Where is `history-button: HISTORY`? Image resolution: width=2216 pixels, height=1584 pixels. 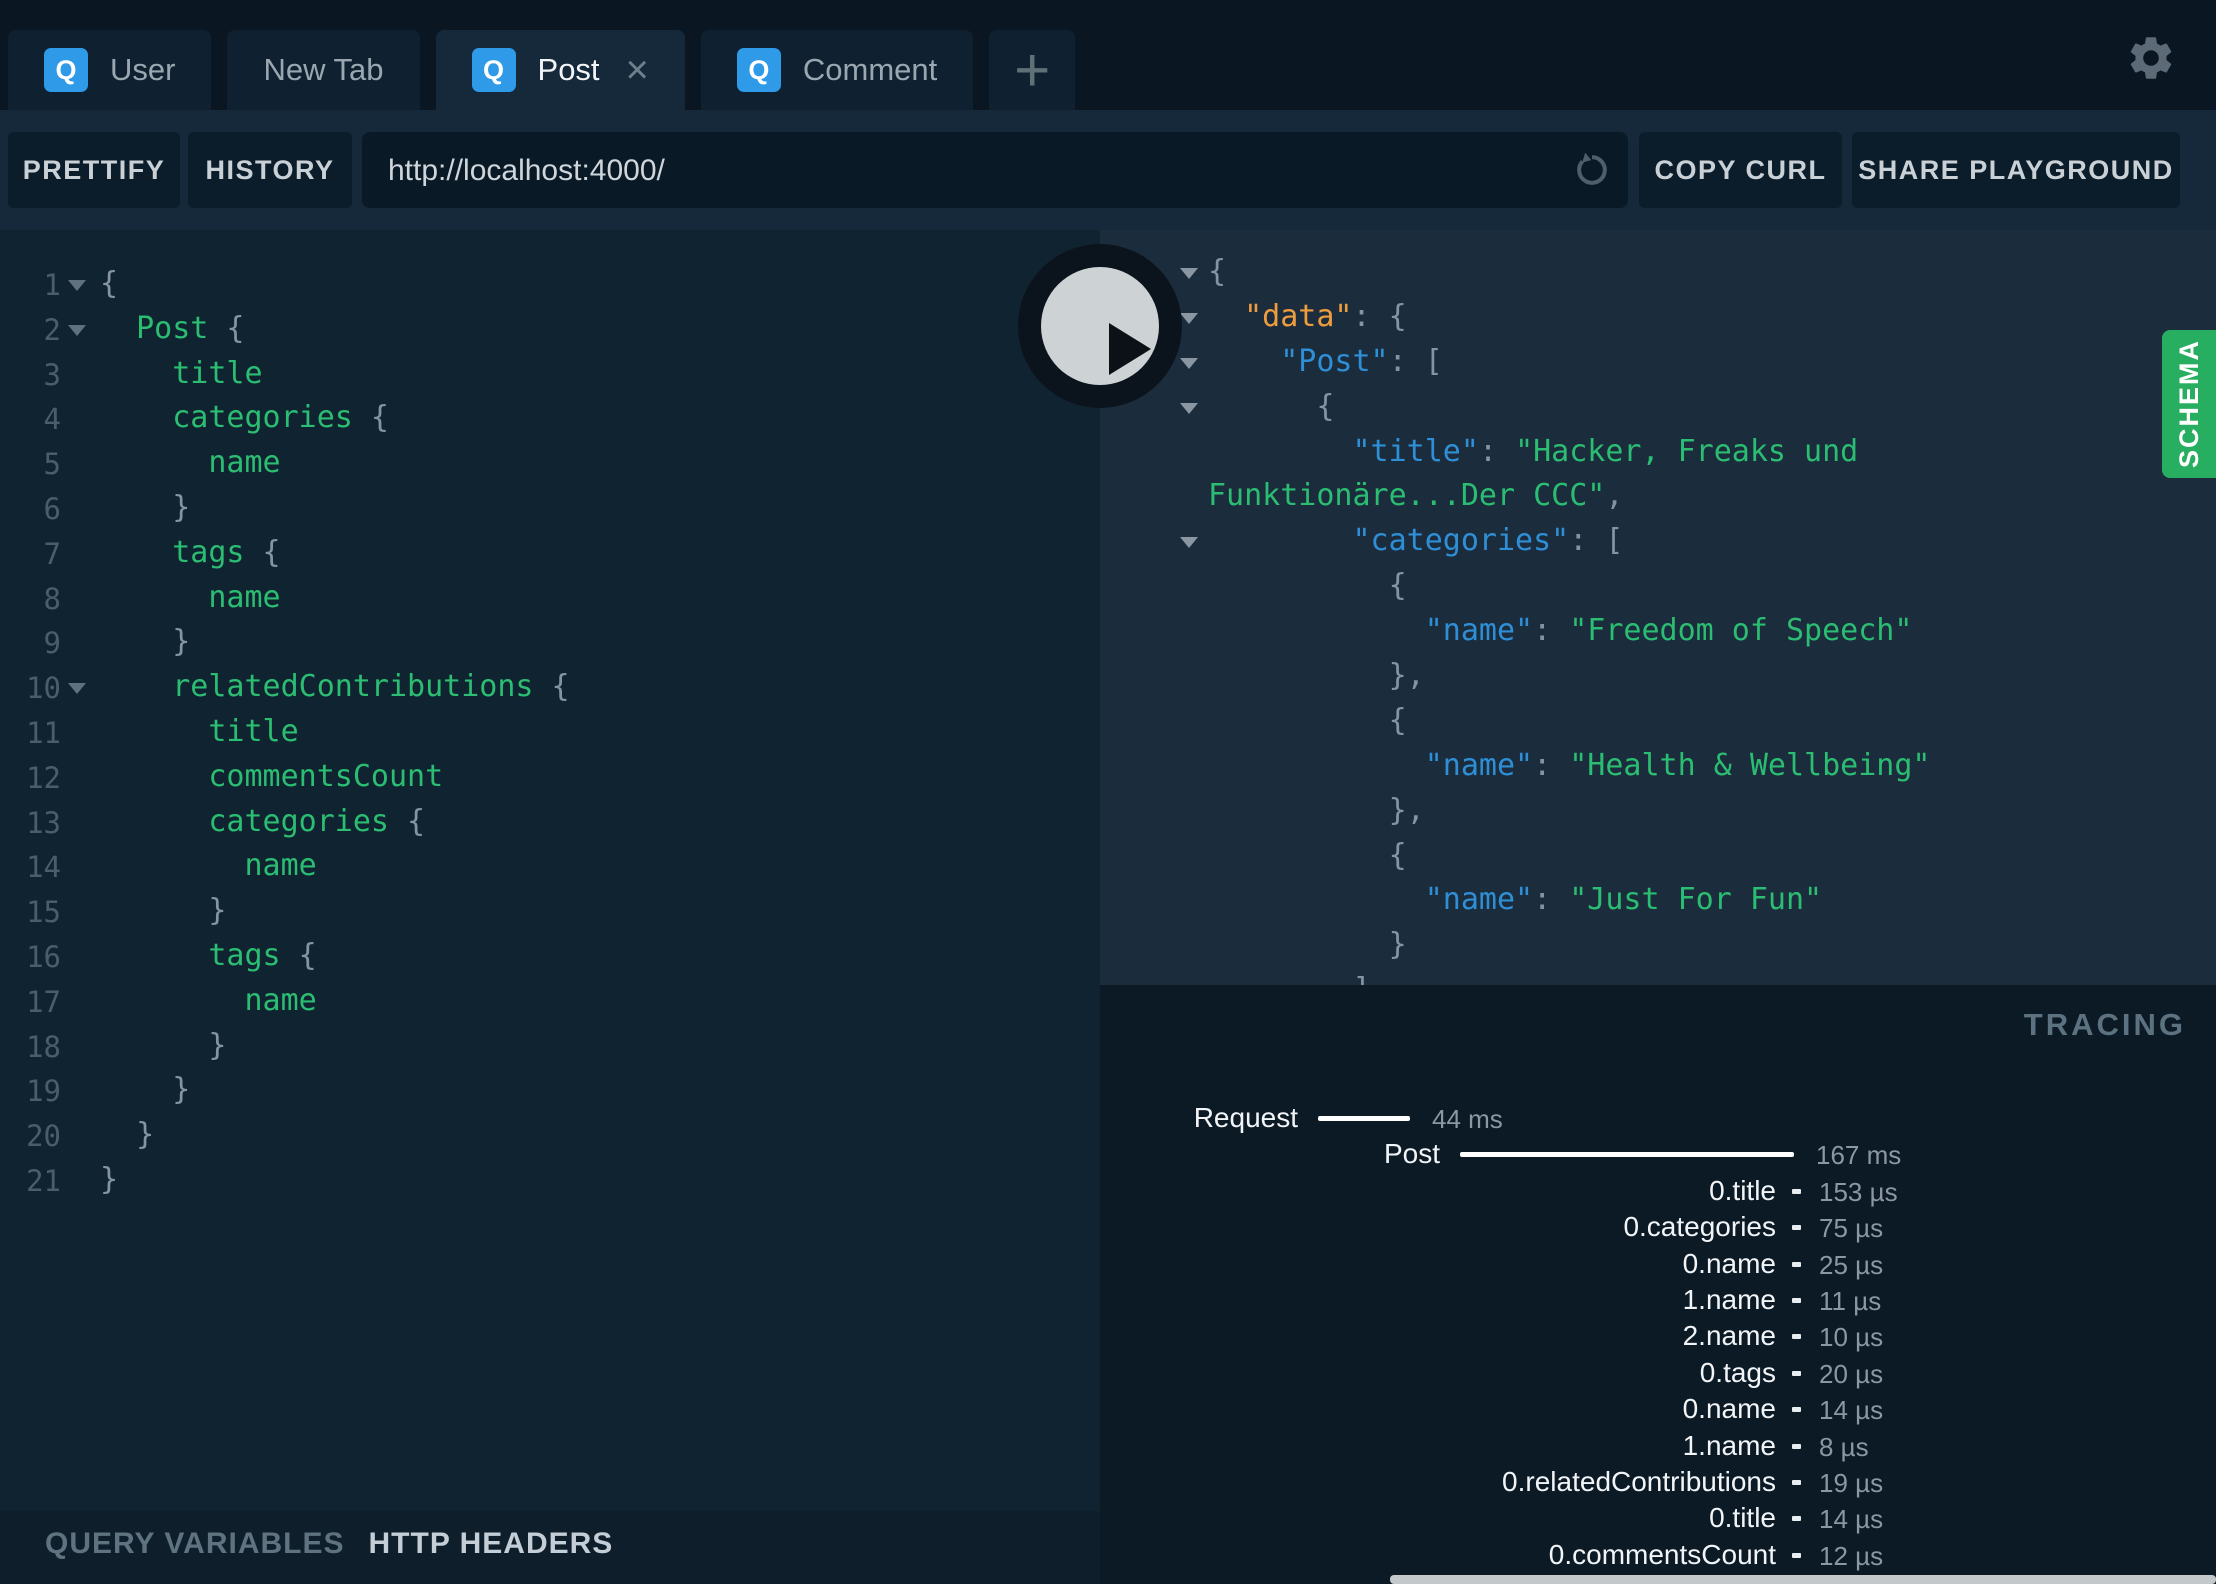
history-button: HISTORY is located at coordinates (270, 170).